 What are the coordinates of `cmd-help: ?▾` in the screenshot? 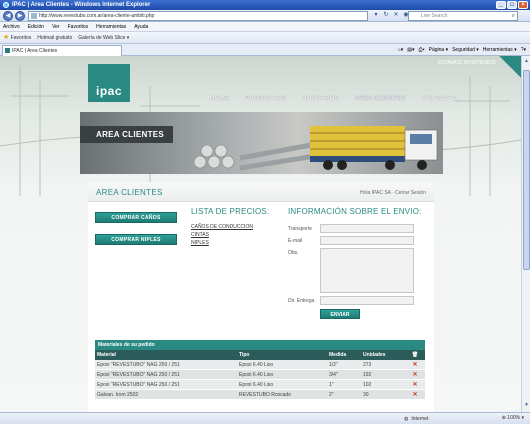 It's located at (523, 50).